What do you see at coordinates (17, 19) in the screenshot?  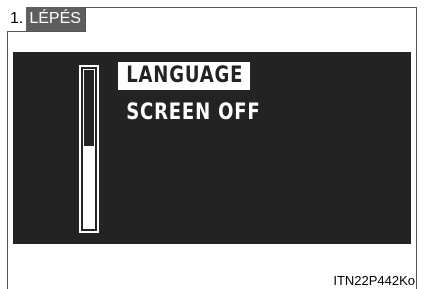 I see `step-number: 1.` at bounding box center [17, 19].